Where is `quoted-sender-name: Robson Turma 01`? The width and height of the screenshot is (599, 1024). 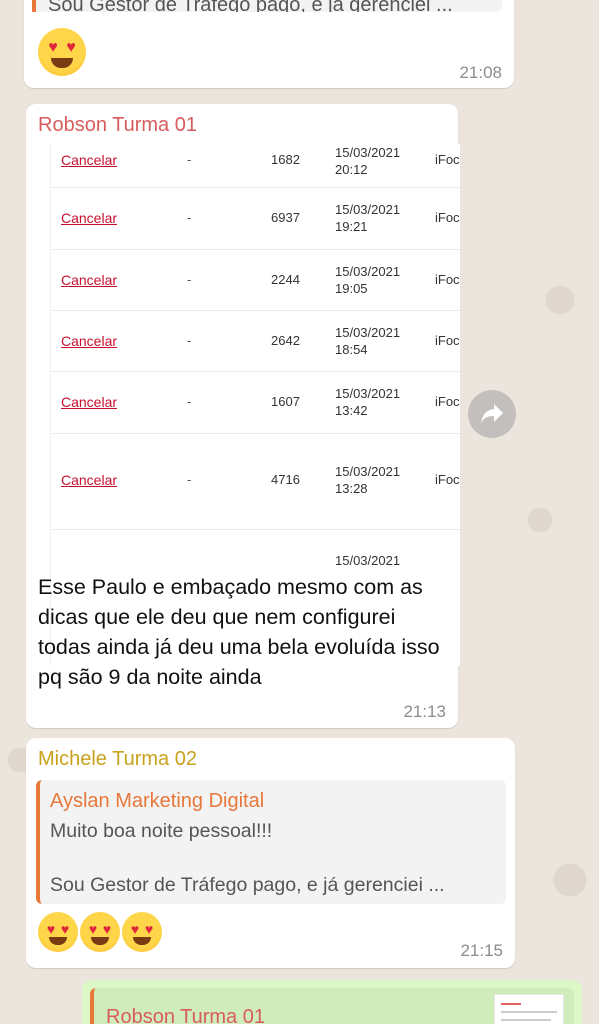
quoted-sender-name: Robson Turma 01 is located at coordinates (185, 1015).